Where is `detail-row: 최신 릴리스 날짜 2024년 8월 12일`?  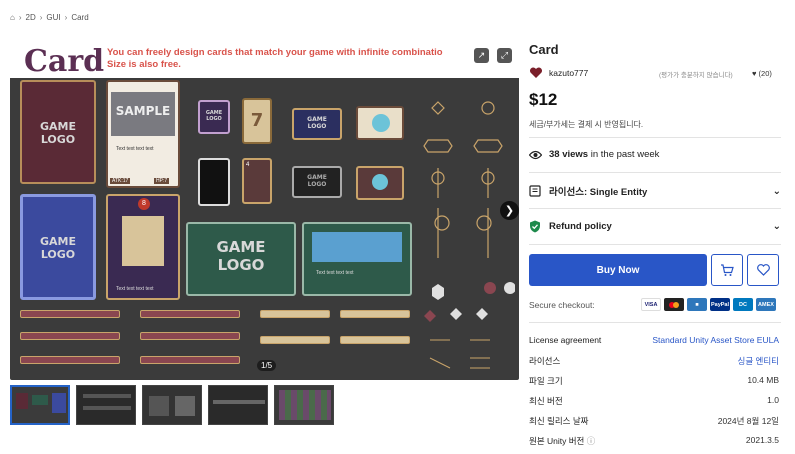 detail-row: 최신 릴리스 날짜 2024년 8월 12일 is located at coordinates (654, 421).